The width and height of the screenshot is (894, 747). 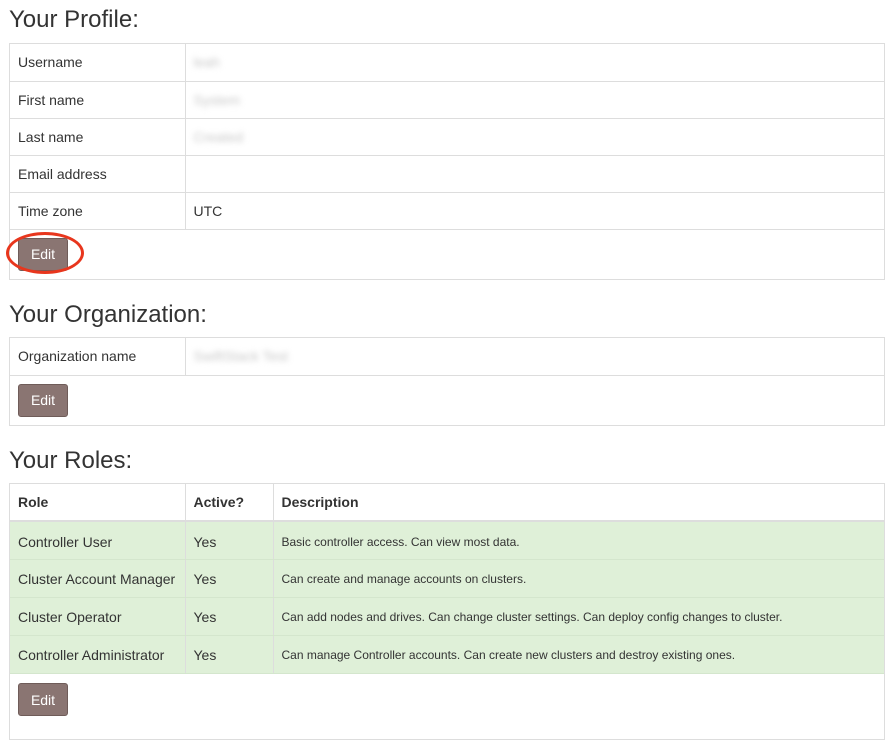 I want to click on roles-actions: Edit, so click(x=447, y=699).